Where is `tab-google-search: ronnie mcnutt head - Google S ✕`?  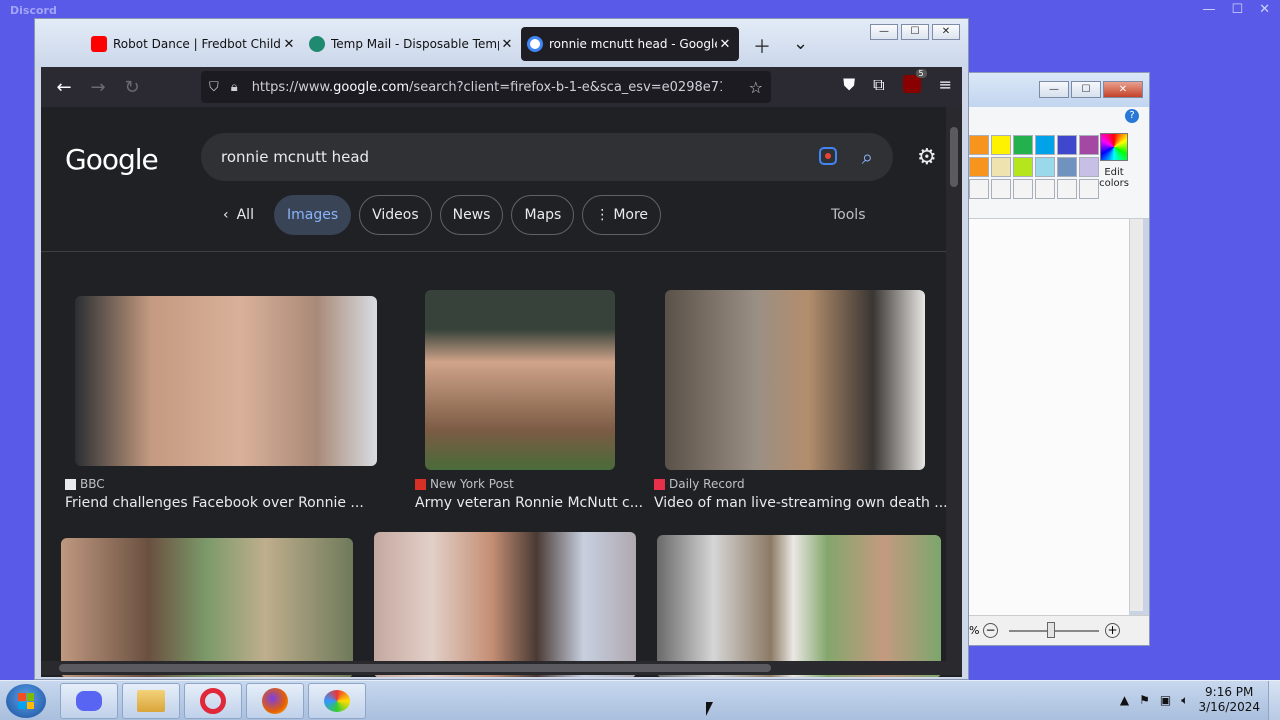 tab-google-search: ronnie mcnutt head - Google S ✕ is located at coordinates (630, 44).